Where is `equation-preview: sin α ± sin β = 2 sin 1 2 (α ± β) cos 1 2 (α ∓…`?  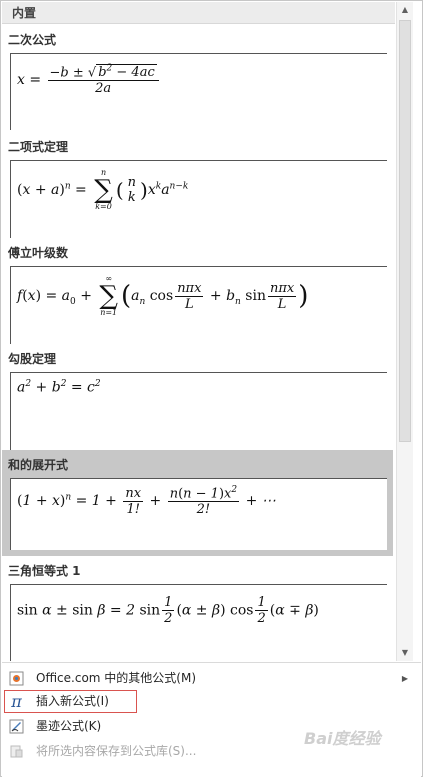
equation-preview: sin α ± sin β = 2 sin 1 2 (α ± β) cos 1 2 (α ∓… is located at coordinates (198, 622).